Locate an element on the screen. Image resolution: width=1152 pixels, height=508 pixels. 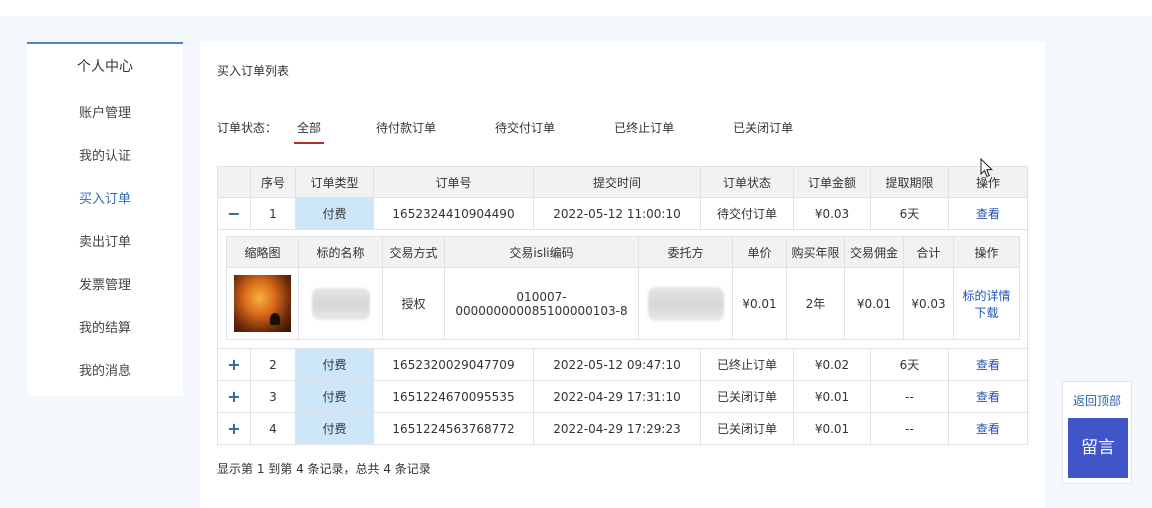
order-no: 1652320029047709 is located at coordinates (453, 364).